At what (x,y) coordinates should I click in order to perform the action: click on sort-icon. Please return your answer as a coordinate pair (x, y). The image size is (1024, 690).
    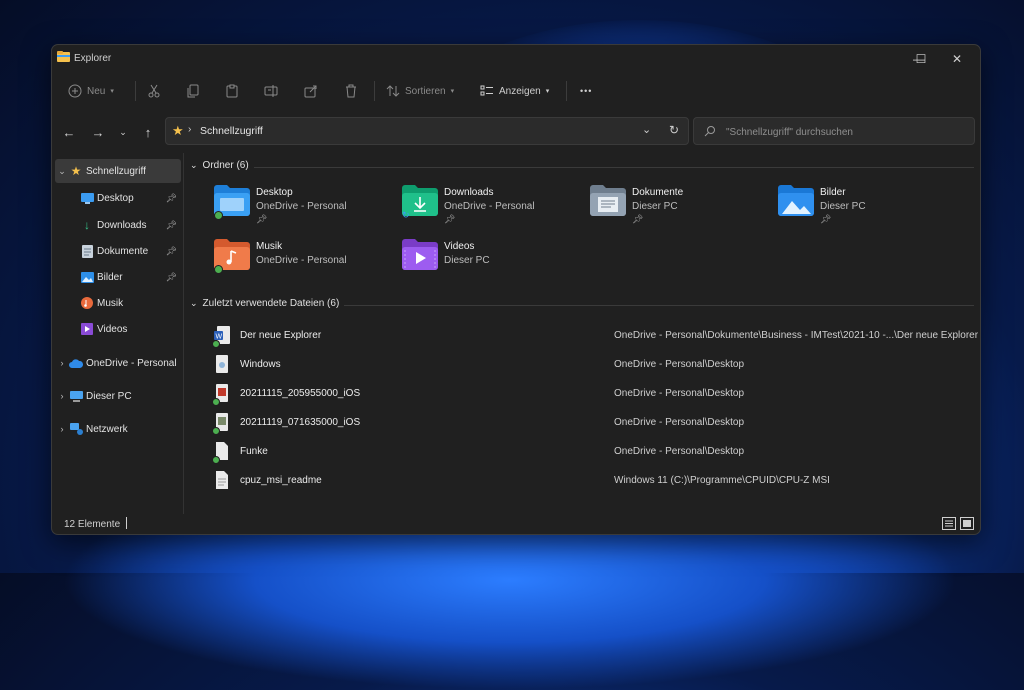
    Looking at the image, I should click on (393, 91).